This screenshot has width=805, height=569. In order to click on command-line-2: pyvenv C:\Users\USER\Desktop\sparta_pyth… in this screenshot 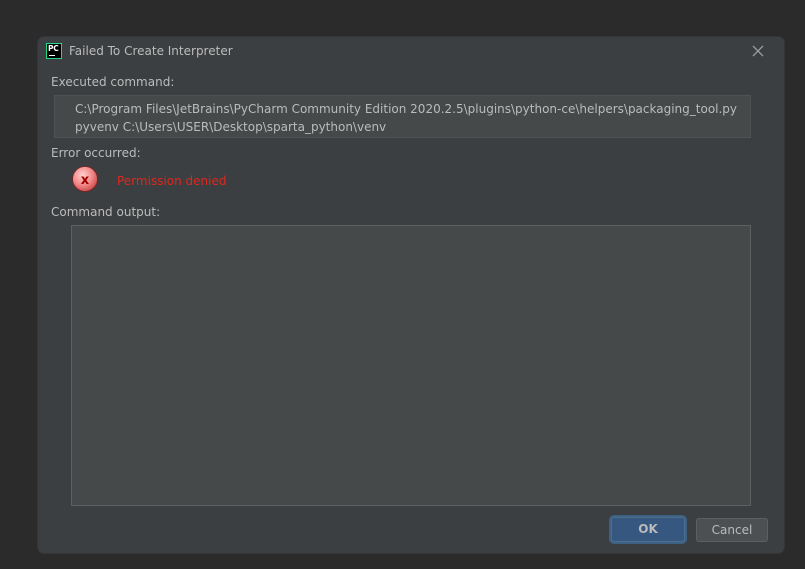, I will do `click(231, 127)`.